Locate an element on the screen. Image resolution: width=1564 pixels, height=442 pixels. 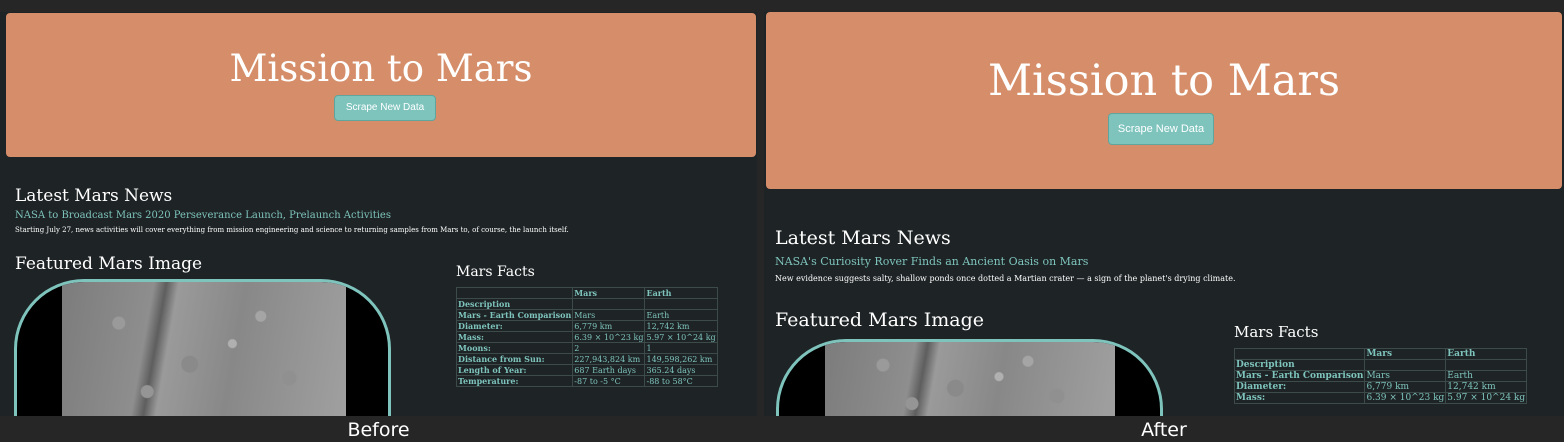
facts-cell: 227,943,824 km is located at coordinates (609, 359).